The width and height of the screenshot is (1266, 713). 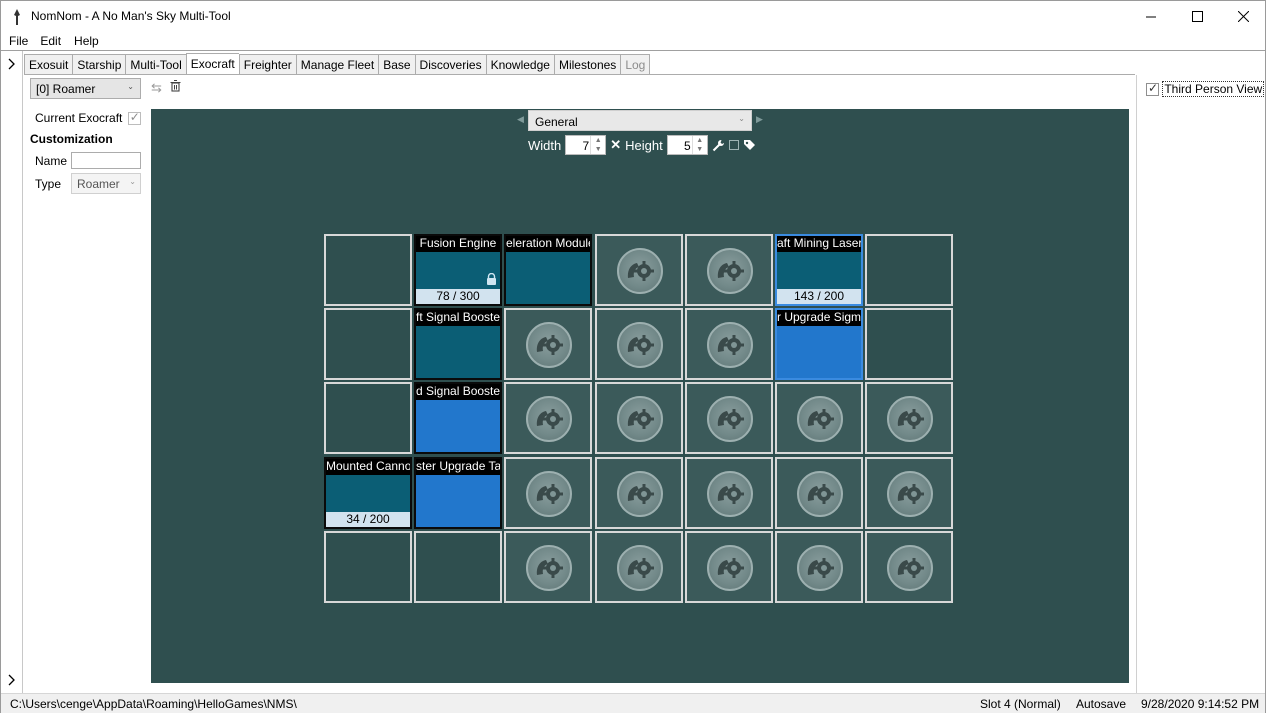 What do you see at coordinates (337, 64) in the screenshot?
I see `tab-manage-fleet: Manage Fleet` at bounding box center [337, 64].